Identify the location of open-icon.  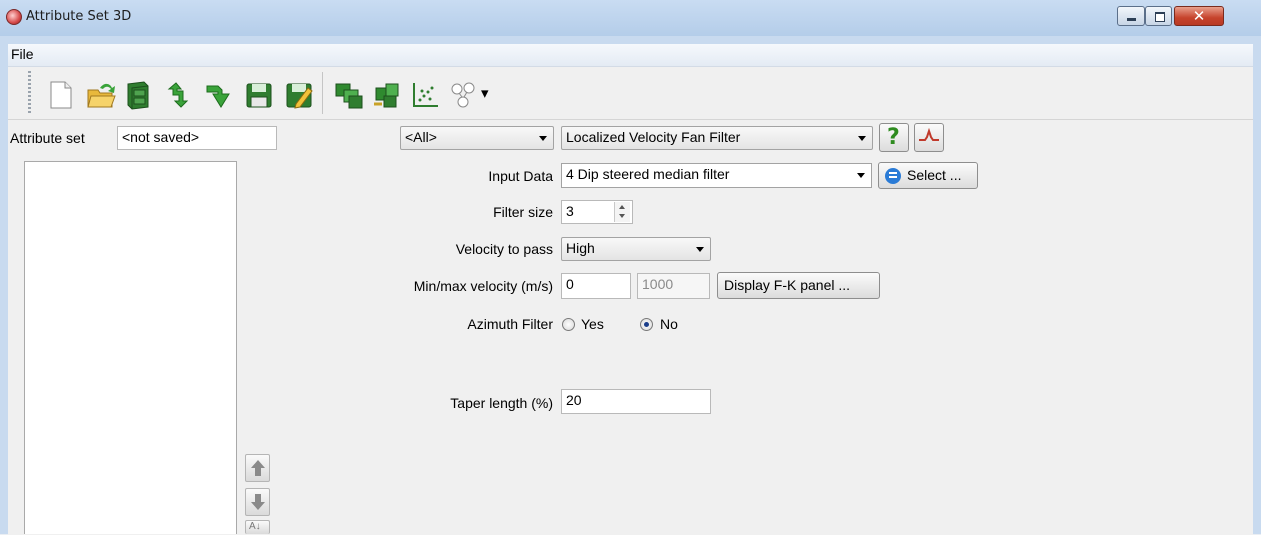
(101, 95).